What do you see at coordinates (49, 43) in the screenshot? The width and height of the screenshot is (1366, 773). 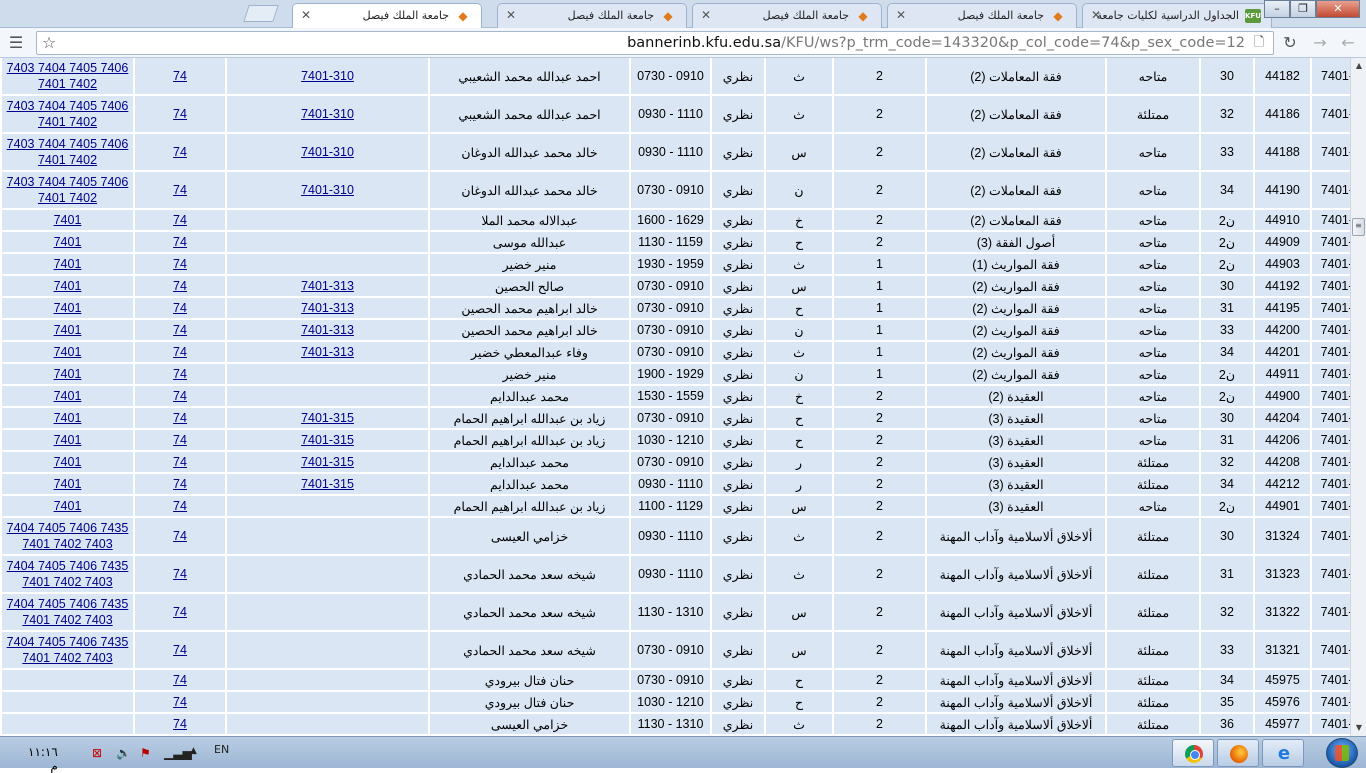 I see `bookmark-star-icon: ☆` at bounding box center [49, 43].